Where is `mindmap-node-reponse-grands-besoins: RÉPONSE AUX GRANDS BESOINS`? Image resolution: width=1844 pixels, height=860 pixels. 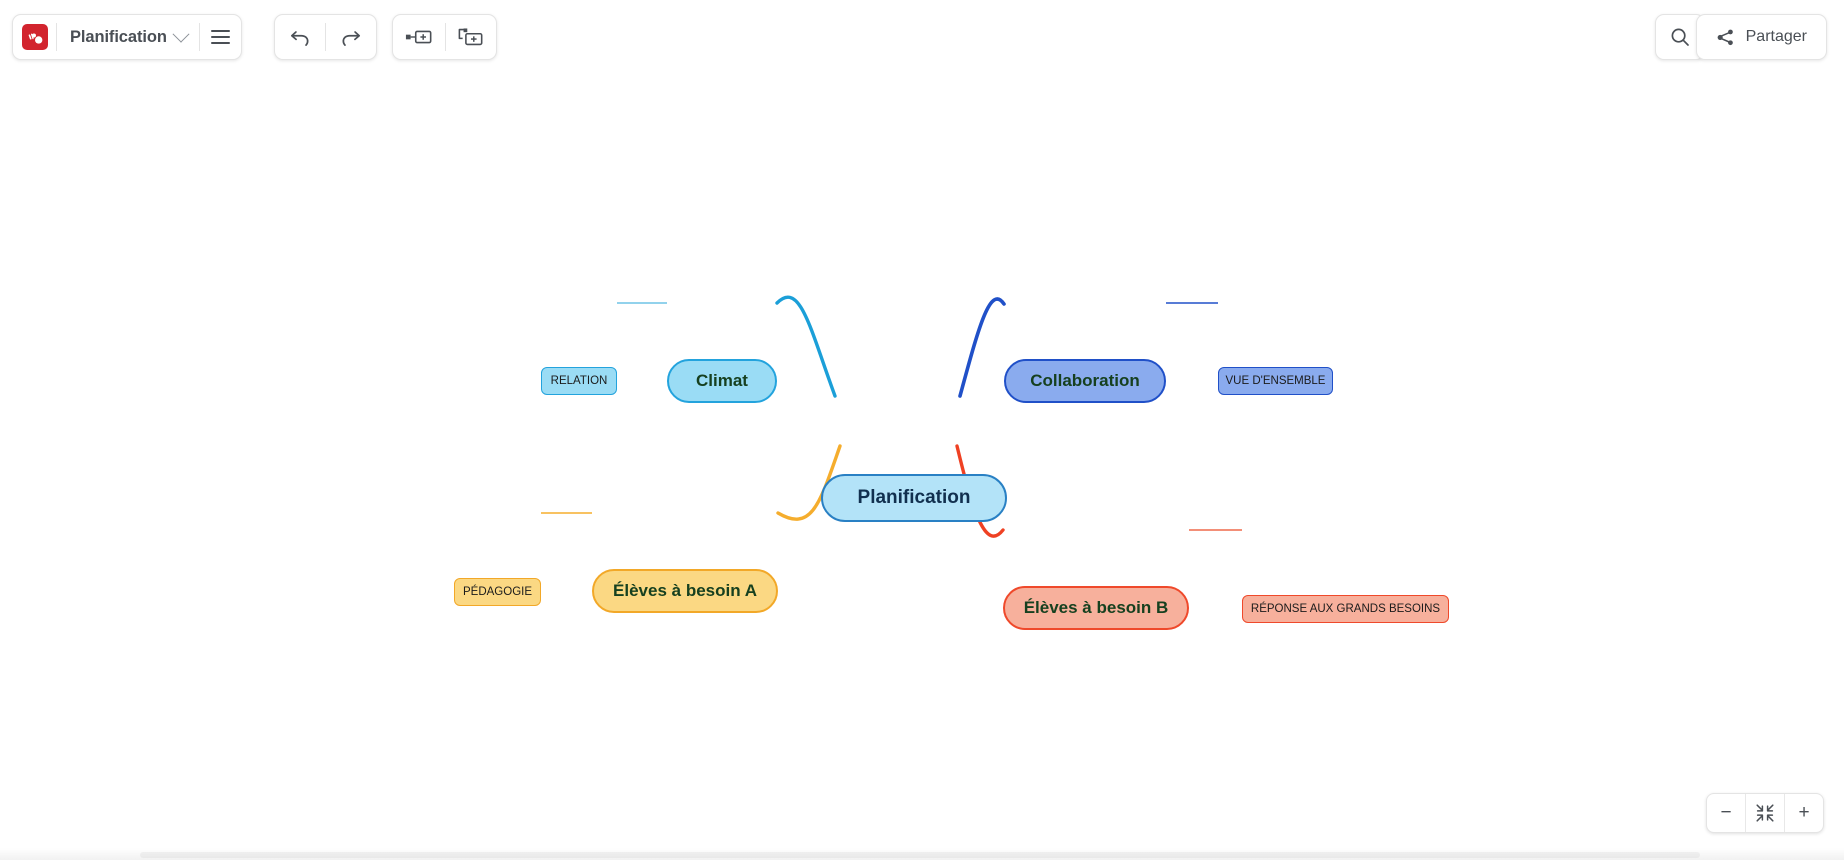 mindmap-node-reponse-grands-besoins: RÉPONSE AUX GRANDS BESOINS is located at coordinates (1345, 609).